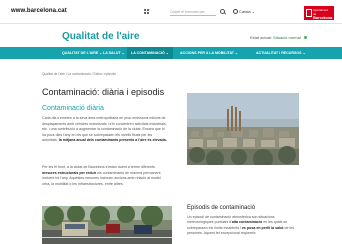  Describe the element at coordinates (319, 13) in the screenshot. I see `ajuntament-logo: Ajuntament de Barcelona` at that location.